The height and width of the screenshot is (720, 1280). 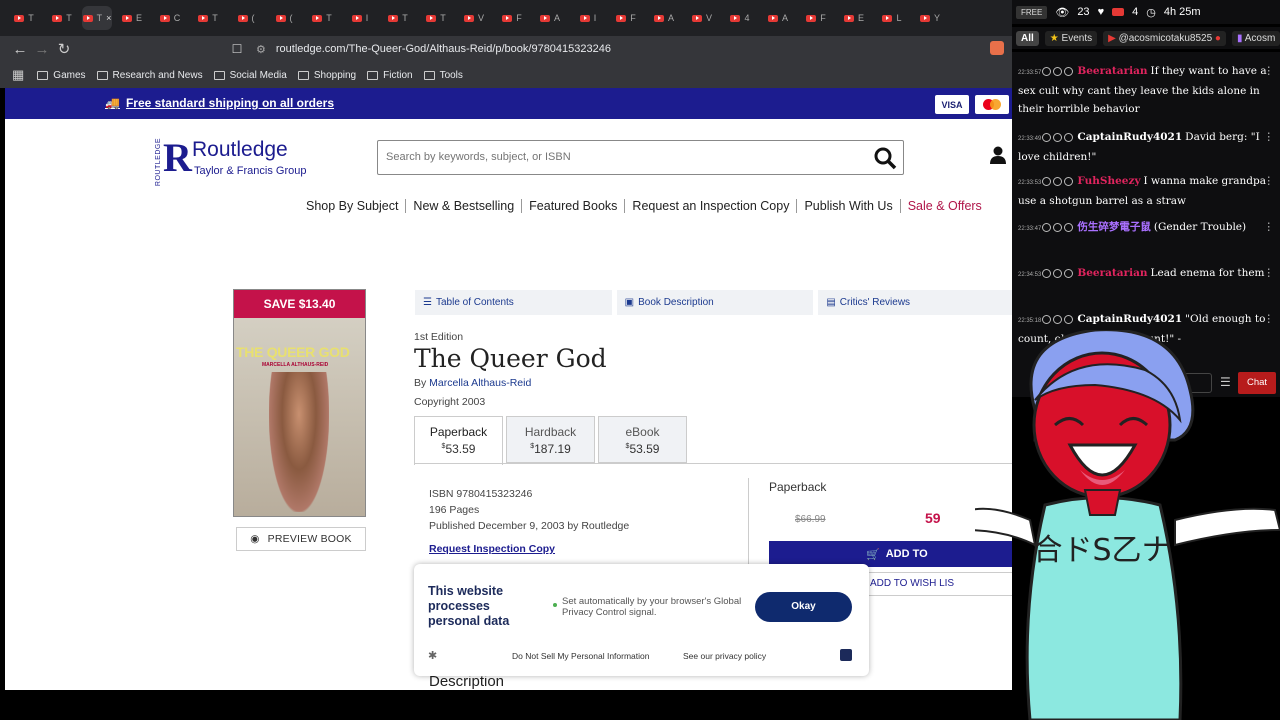 What do you see at coordinates (219, 103) in the screenshot?
I see `shipping-link: 🚚 Free standard shipping on all orders` at bounding box center [219, 103].